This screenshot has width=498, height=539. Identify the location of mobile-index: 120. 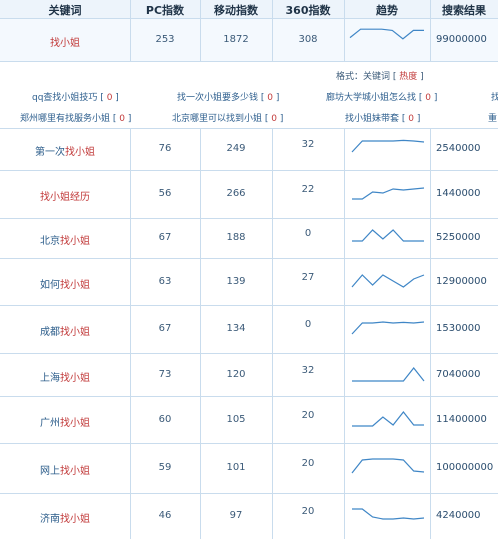
(236, 374).